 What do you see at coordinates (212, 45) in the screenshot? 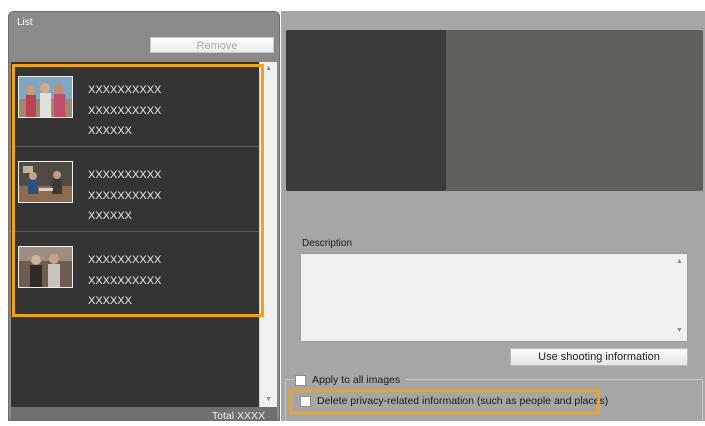
I see `remove-button: Remove` at bounding box center [212, 45].